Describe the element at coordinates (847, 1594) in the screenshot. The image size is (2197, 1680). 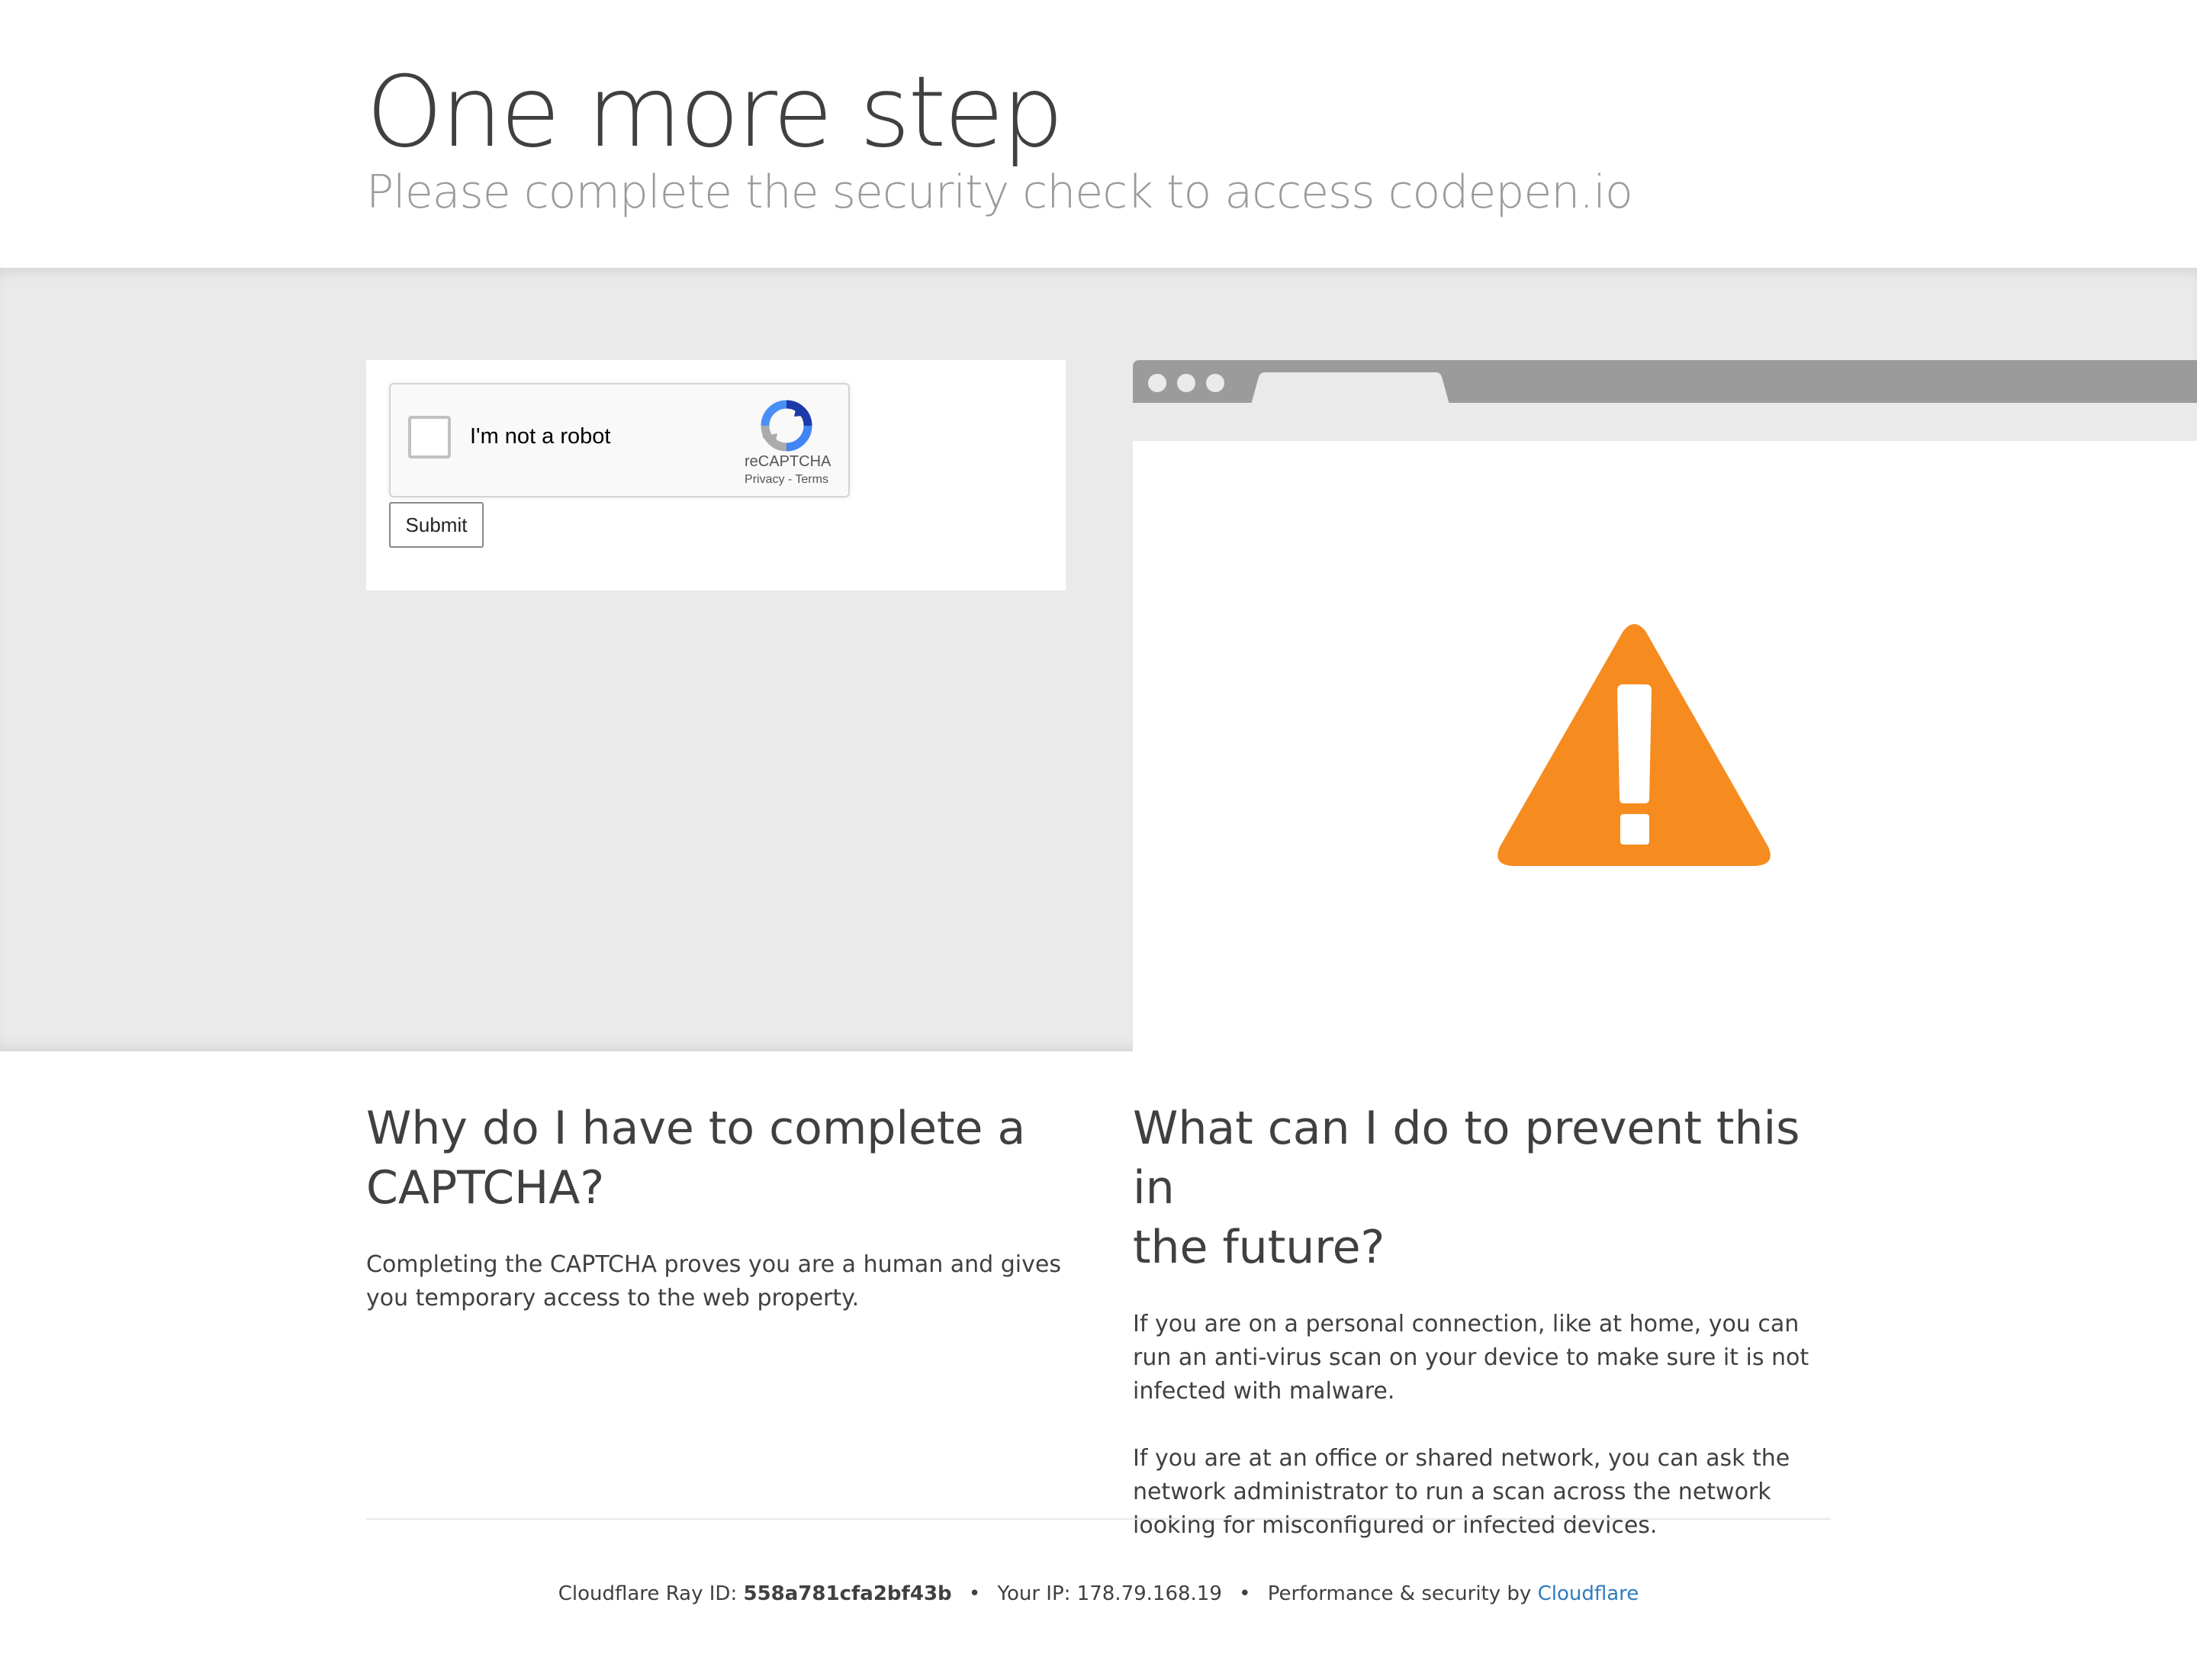
I see `ray-id-value: 558a781cfa2bf43b` at that location.